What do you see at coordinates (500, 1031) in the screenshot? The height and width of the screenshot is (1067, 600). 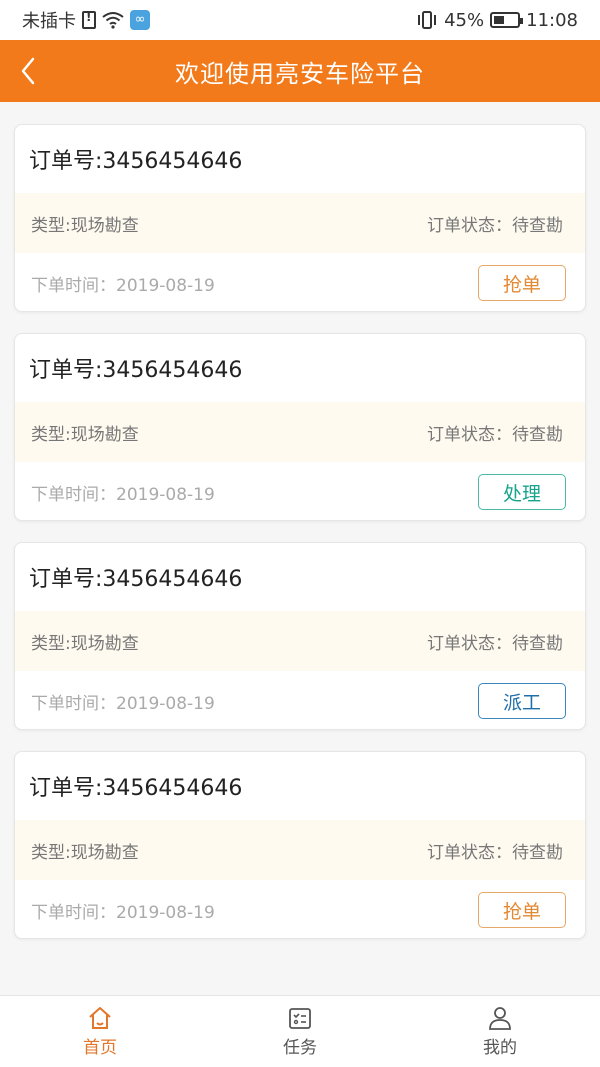 I see `nav-item-profile: 我的` at bounding box center [500, 1031].